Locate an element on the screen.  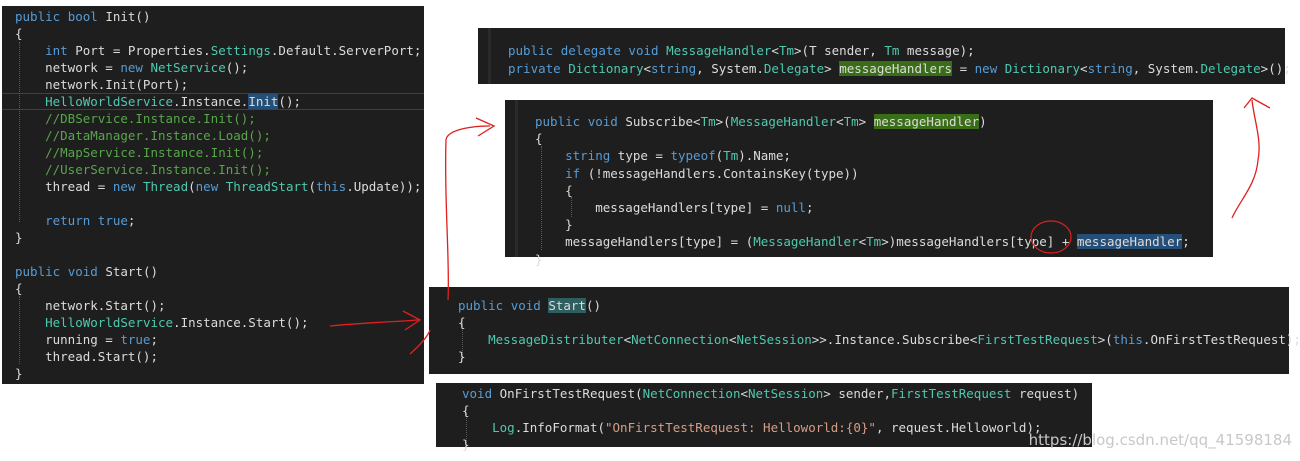
code-token: NetSession is located at coordinates (786, 393).